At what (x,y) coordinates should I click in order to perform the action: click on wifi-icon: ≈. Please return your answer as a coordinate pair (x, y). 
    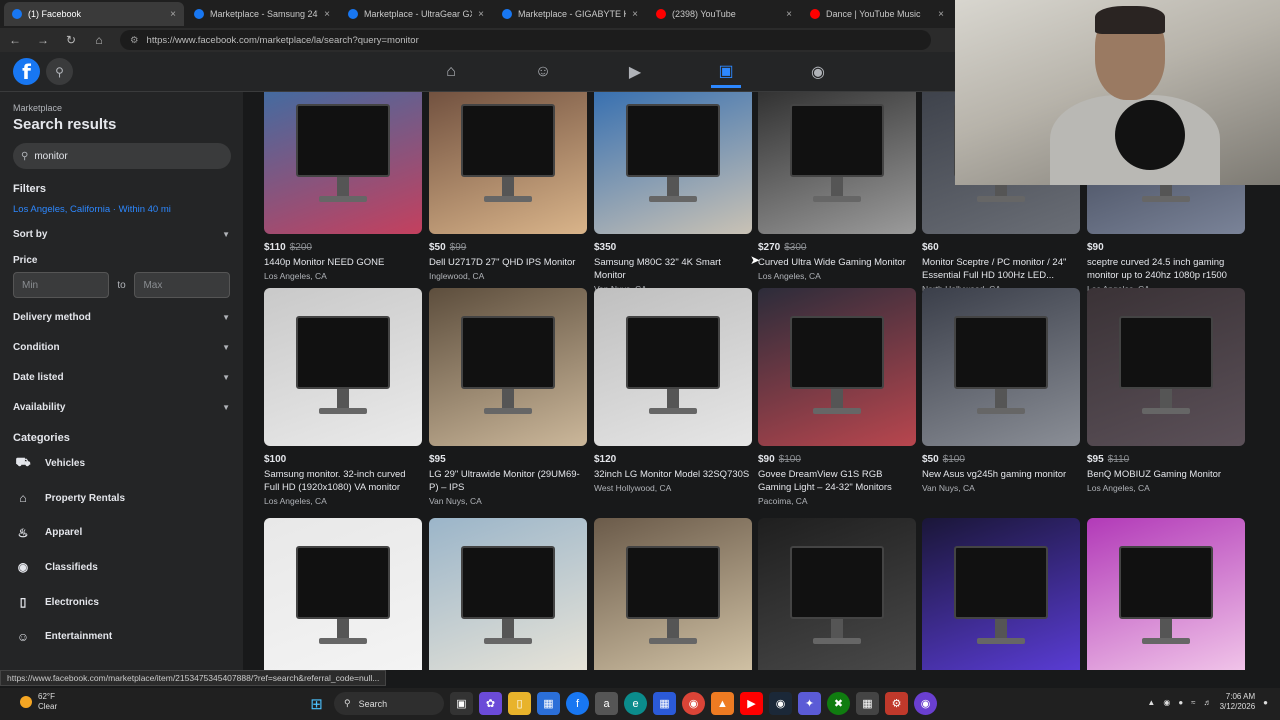
    Looking at the image, I should click on (1193, 702).